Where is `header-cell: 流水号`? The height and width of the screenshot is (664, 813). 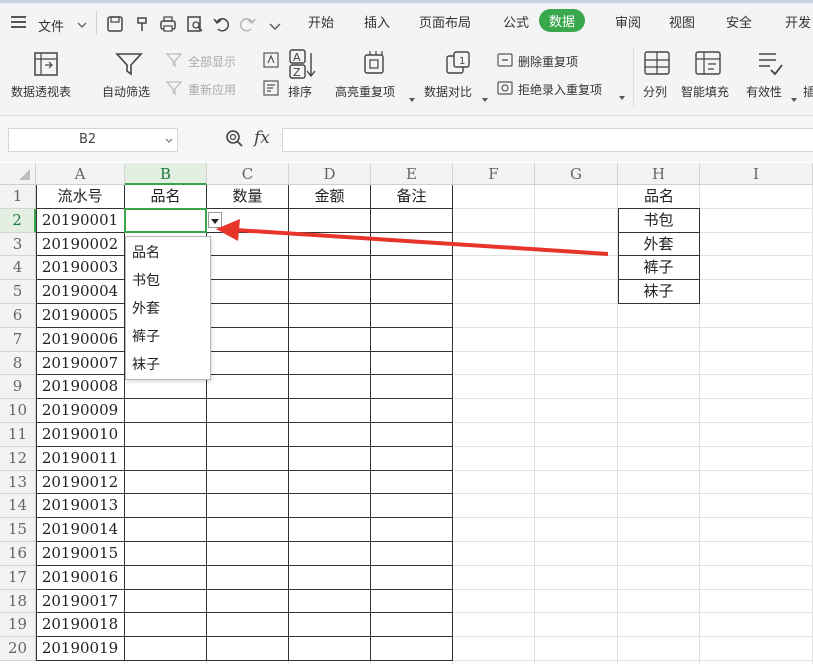
header-cell: 流水号 is located at coordinates (80, 197).